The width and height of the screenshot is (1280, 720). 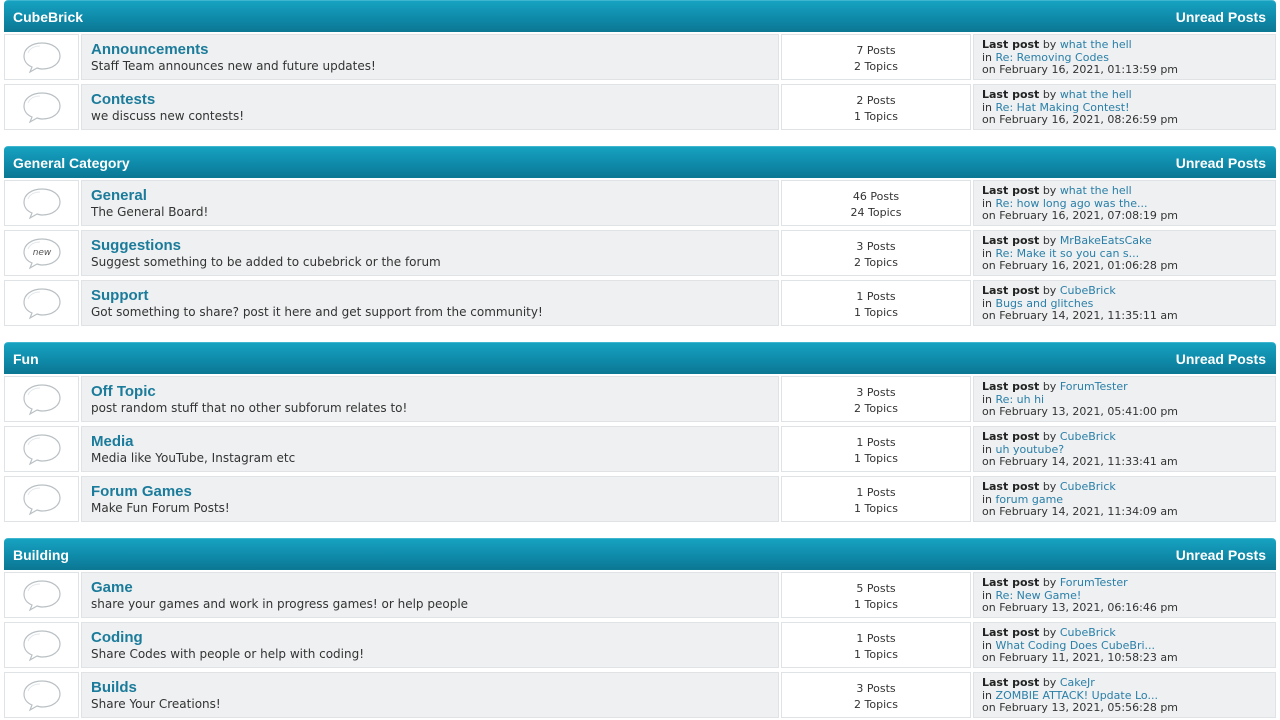 What do you see at coordinates (1077, 682) in the screenshot?
I see `last-post-user-link: CakeJr` at bounding box center [1077, 682].